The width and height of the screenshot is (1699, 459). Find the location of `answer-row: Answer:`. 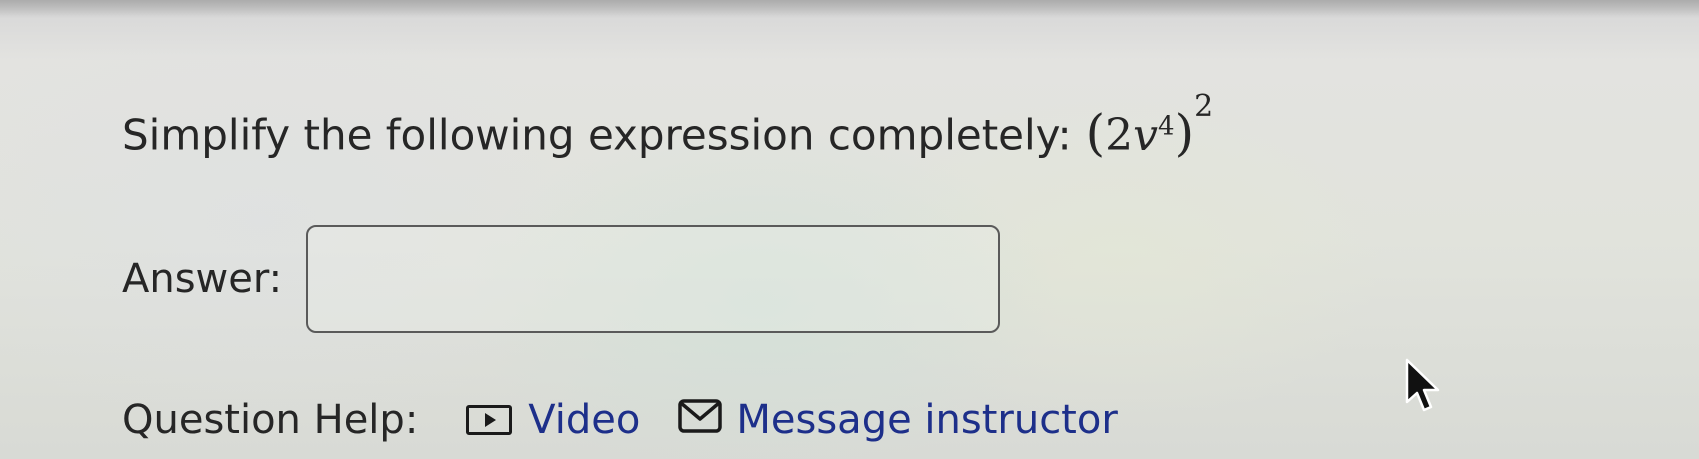

answer-row: Answer: is located at coordinates (561, 279).